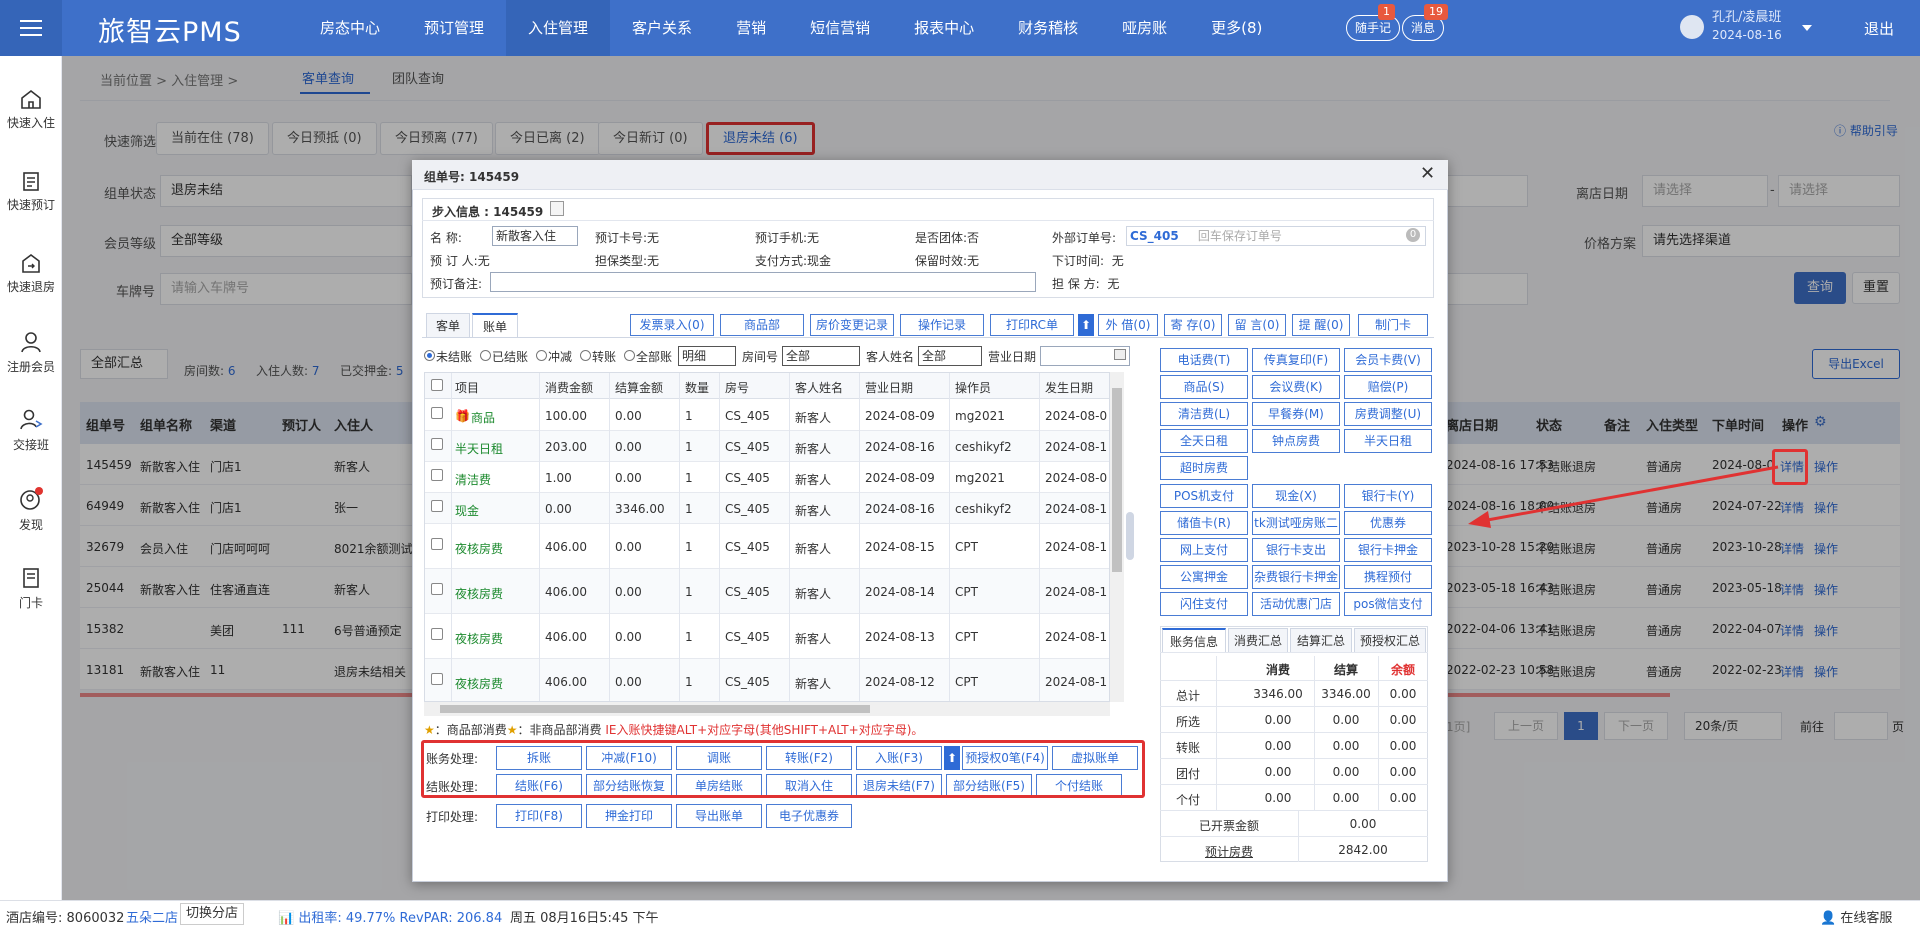 The image size is (1920, 929). I want to click on switch-branch-button: 切换分店, so click(212, 914).